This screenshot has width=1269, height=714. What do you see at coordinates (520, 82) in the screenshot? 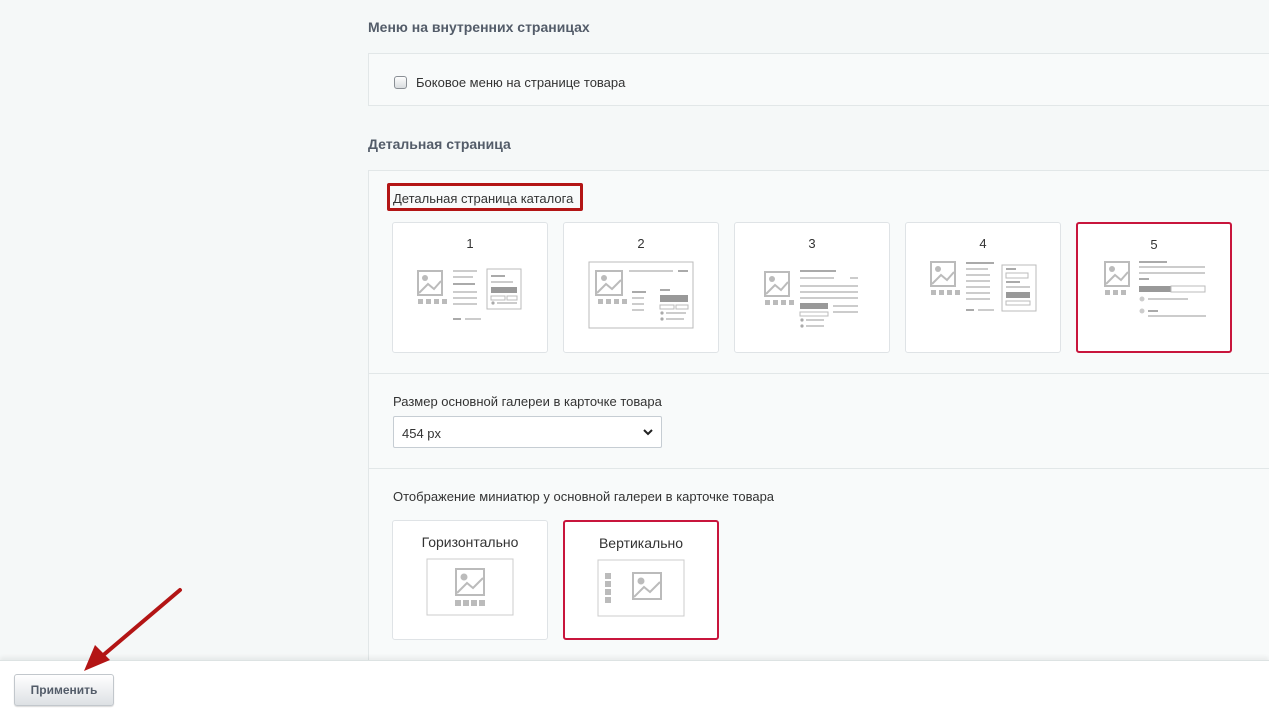
I see `side-menu-checkbox-label: Боковое меню на странице товара` at bounding box center [520, 82].